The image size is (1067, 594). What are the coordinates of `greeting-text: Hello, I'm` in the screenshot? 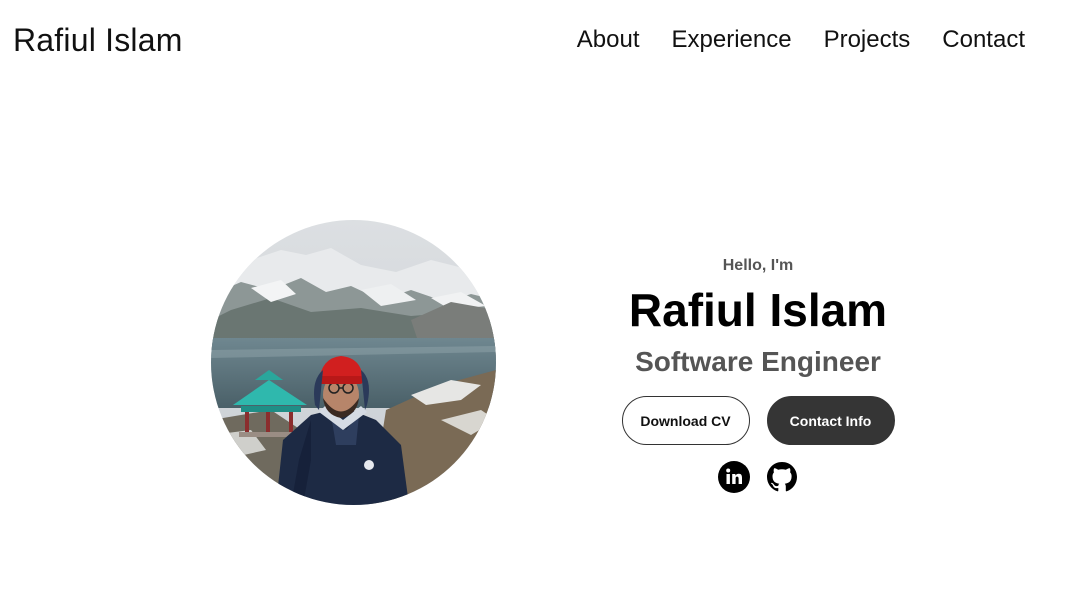 It's located at (758, 265).